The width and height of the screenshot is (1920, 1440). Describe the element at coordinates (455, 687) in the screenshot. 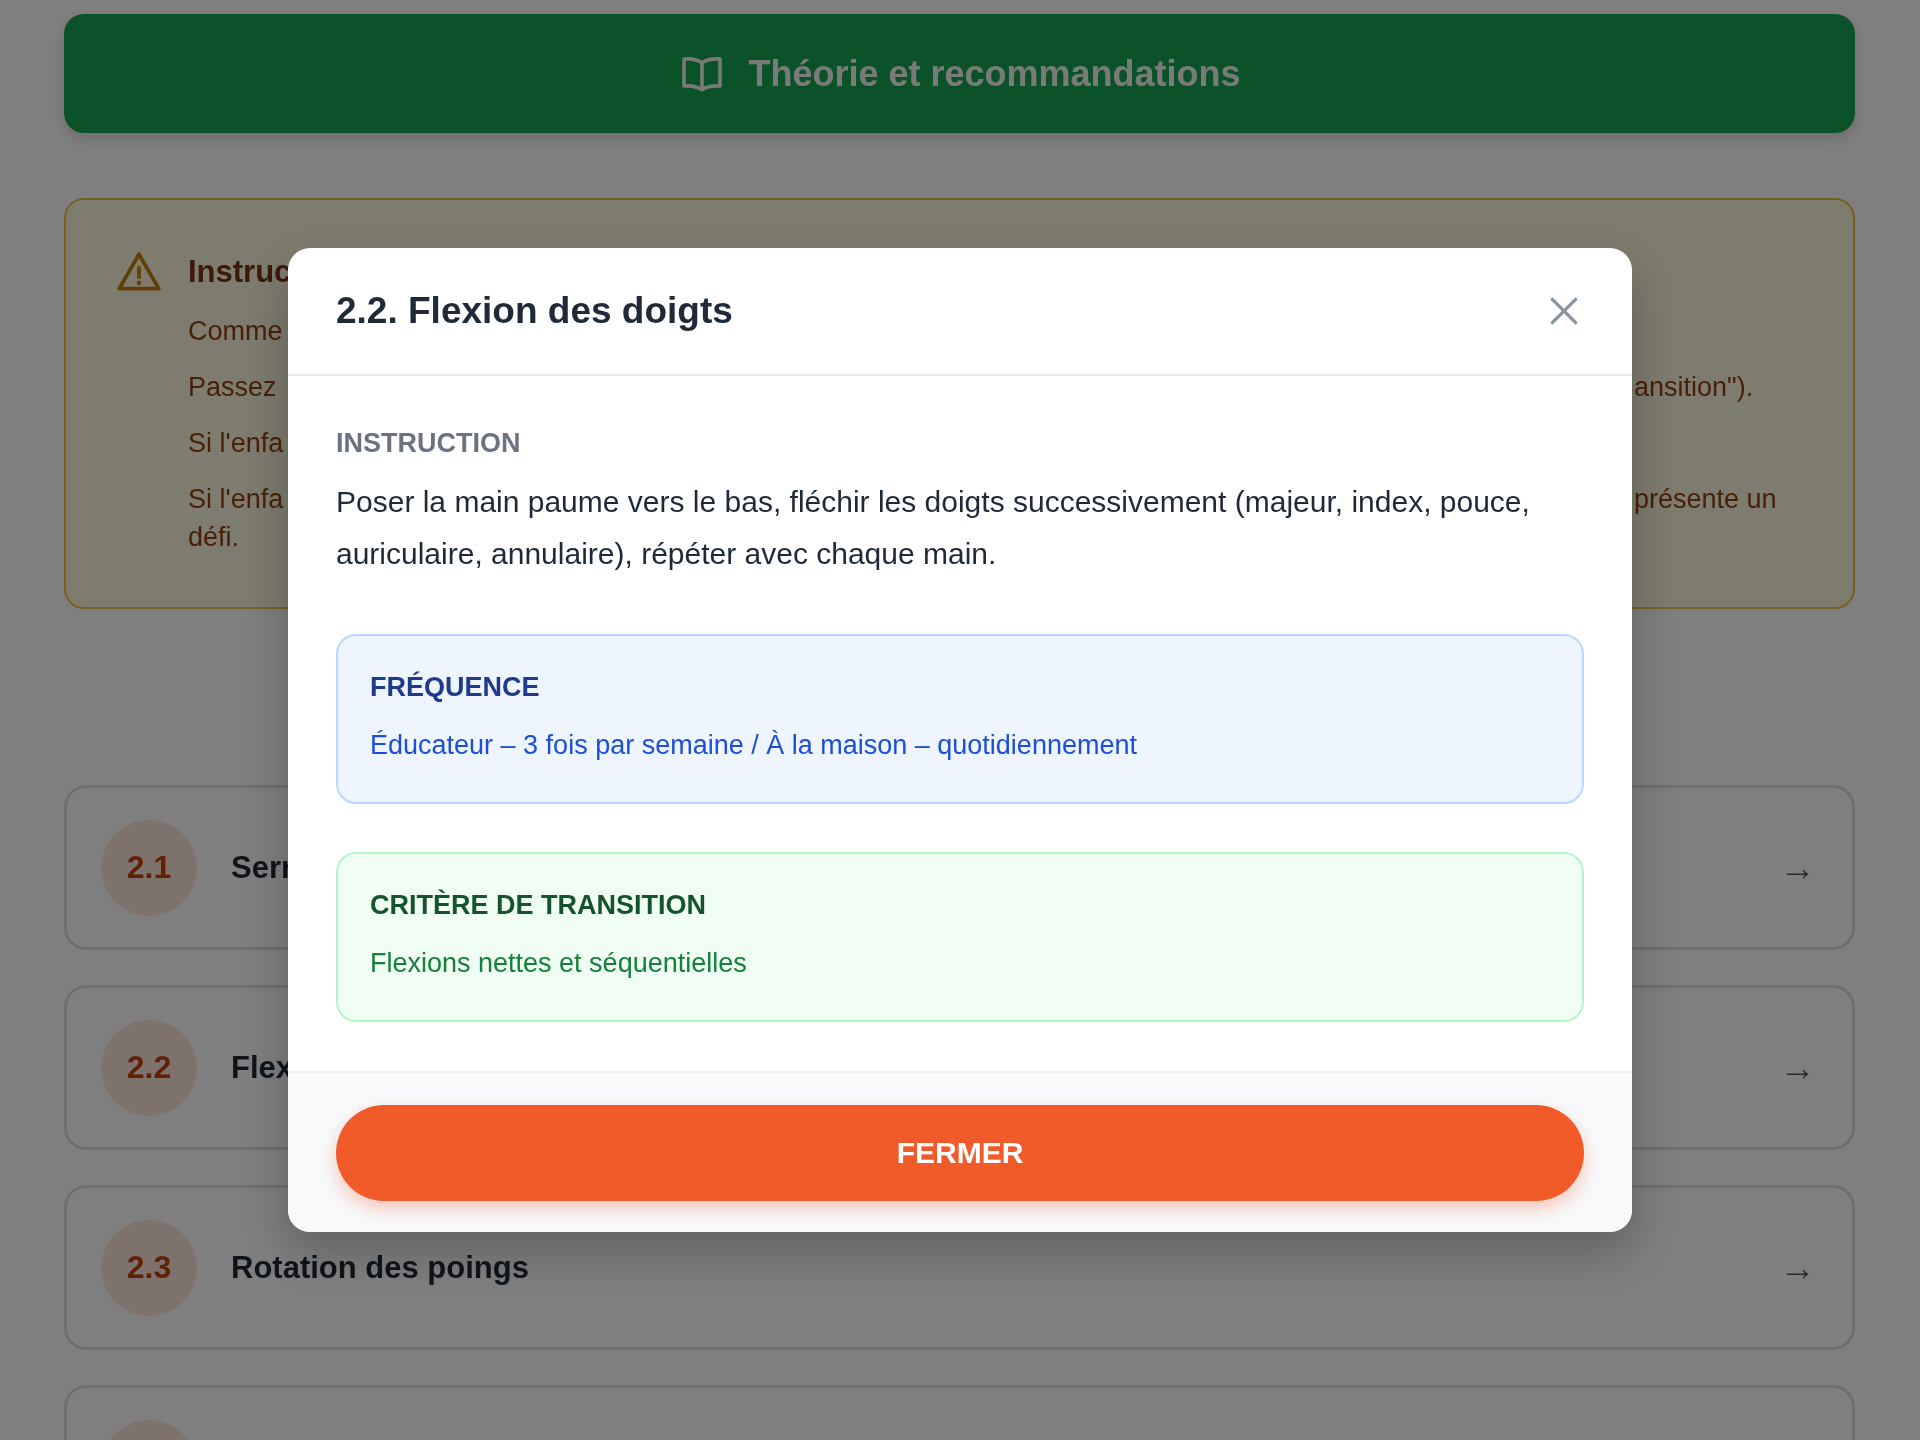

I see `card-label: FRÉQUENCE` at that location.